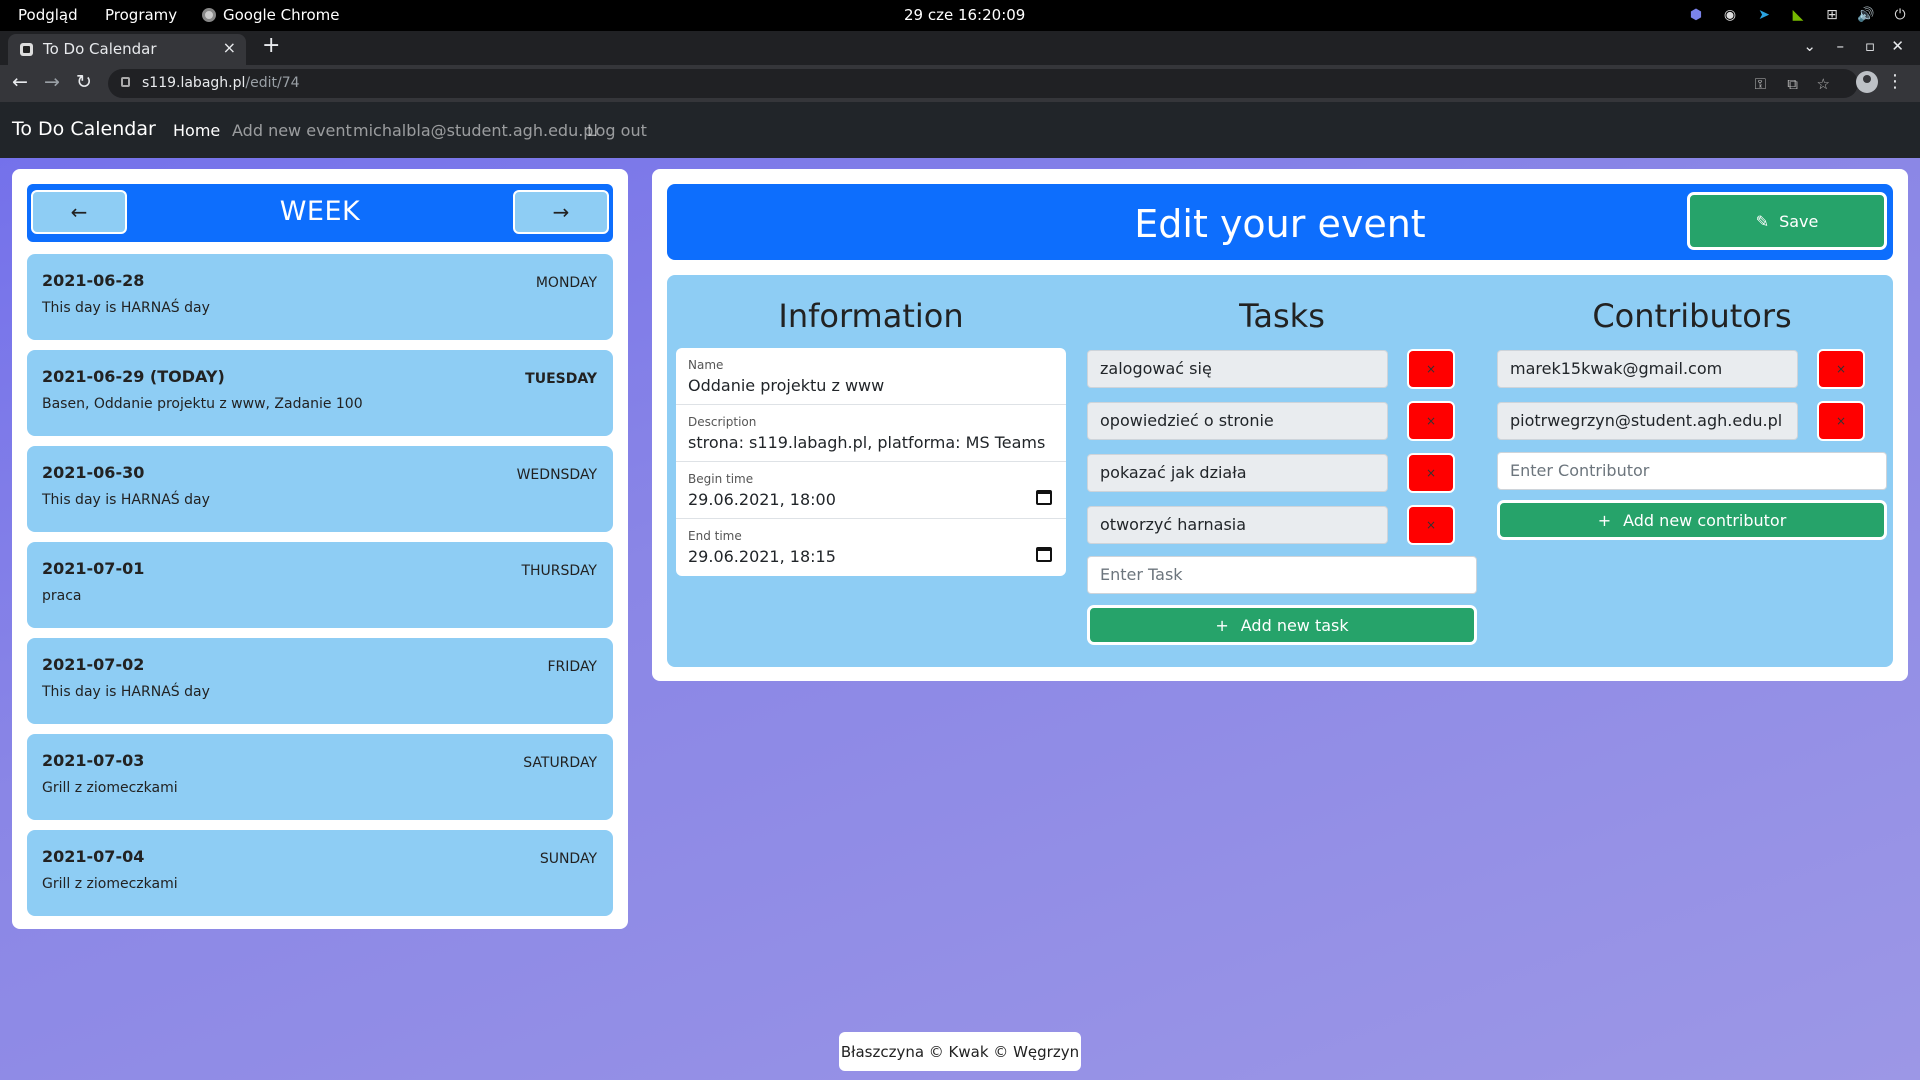 The height and width of the screenshot is (1080, 1920). I want to click on day-card-thursday: 2021-07-01 THURSDAY praca, so click(320, 585).